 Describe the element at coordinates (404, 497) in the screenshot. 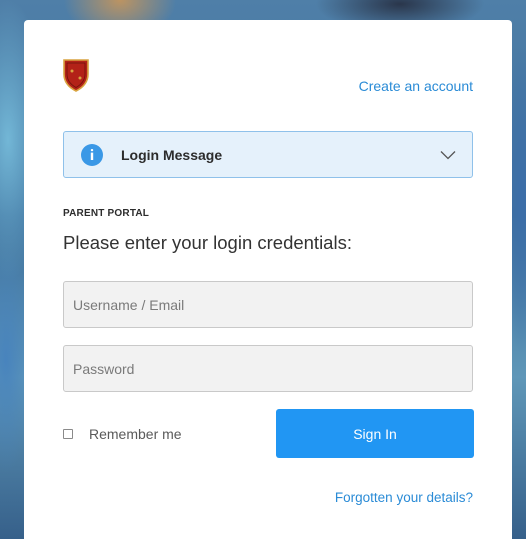

I see `forgot-details-link: Forgotten your details?` at that location.